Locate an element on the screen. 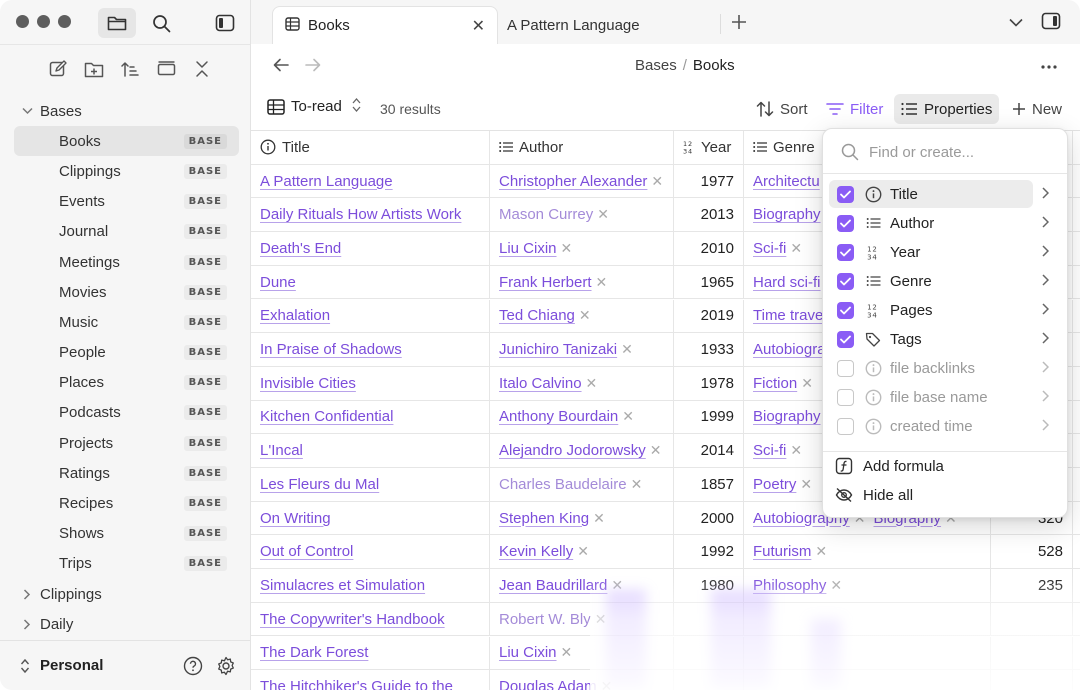  sidebar-item-clippings: Clippings BASE is located at coordinates (126, 171).